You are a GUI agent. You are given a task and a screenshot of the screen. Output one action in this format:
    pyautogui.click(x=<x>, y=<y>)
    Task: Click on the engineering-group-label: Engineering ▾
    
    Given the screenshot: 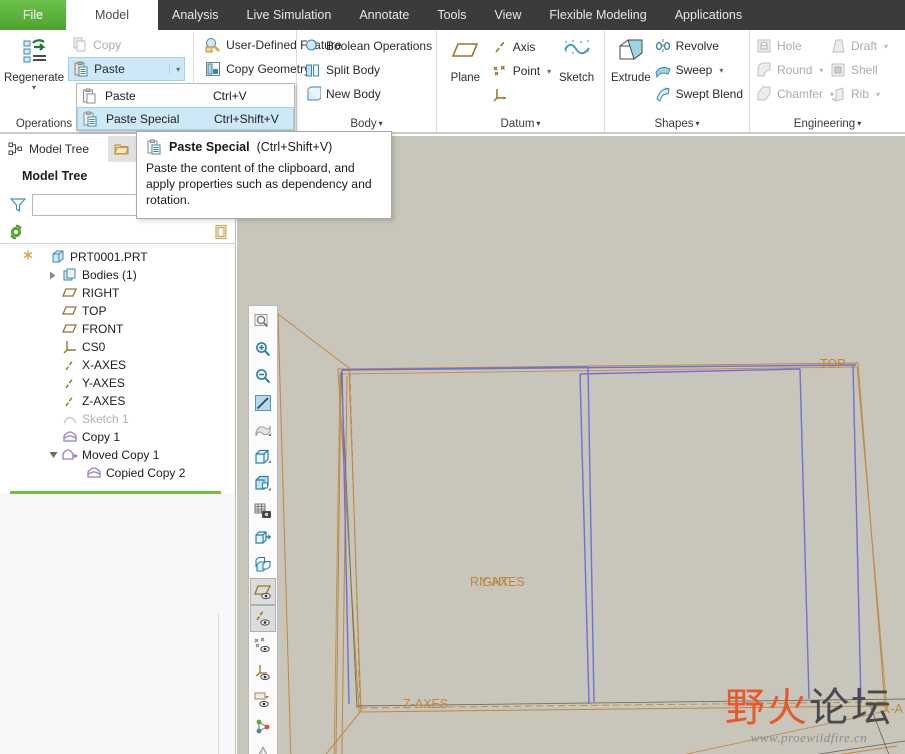 What is the action you would take?
    pyautogui.click(x=827, y=124)
    